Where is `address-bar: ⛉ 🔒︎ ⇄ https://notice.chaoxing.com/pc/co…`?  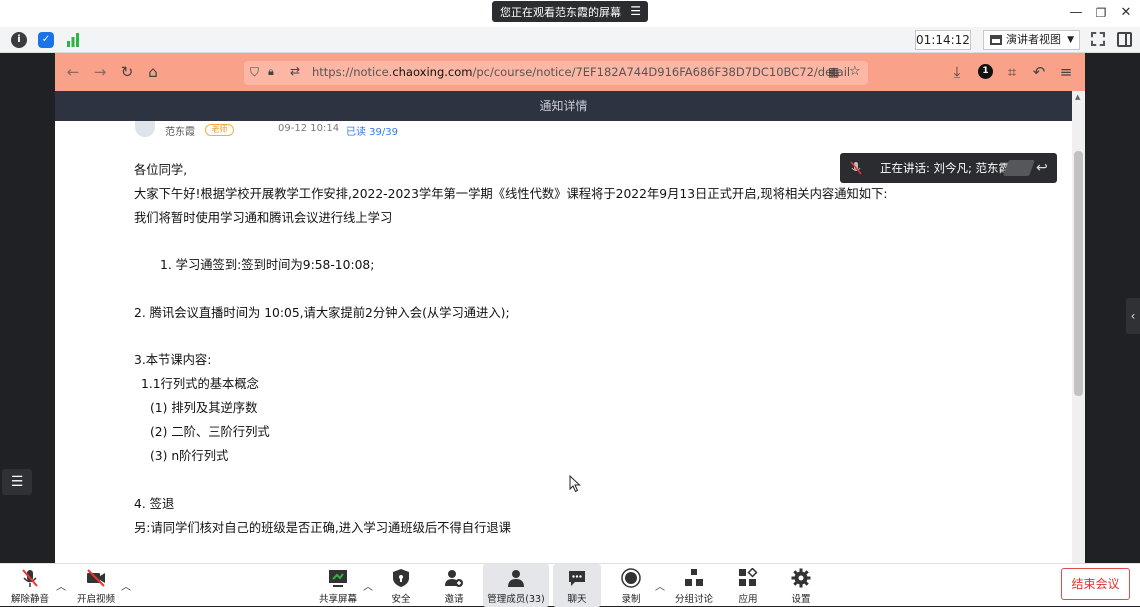
address-bar: ⛉ 🔒︎ ⇄ https://notice.chaoxing.com/pc/co… is located at coordinates (556, 73).